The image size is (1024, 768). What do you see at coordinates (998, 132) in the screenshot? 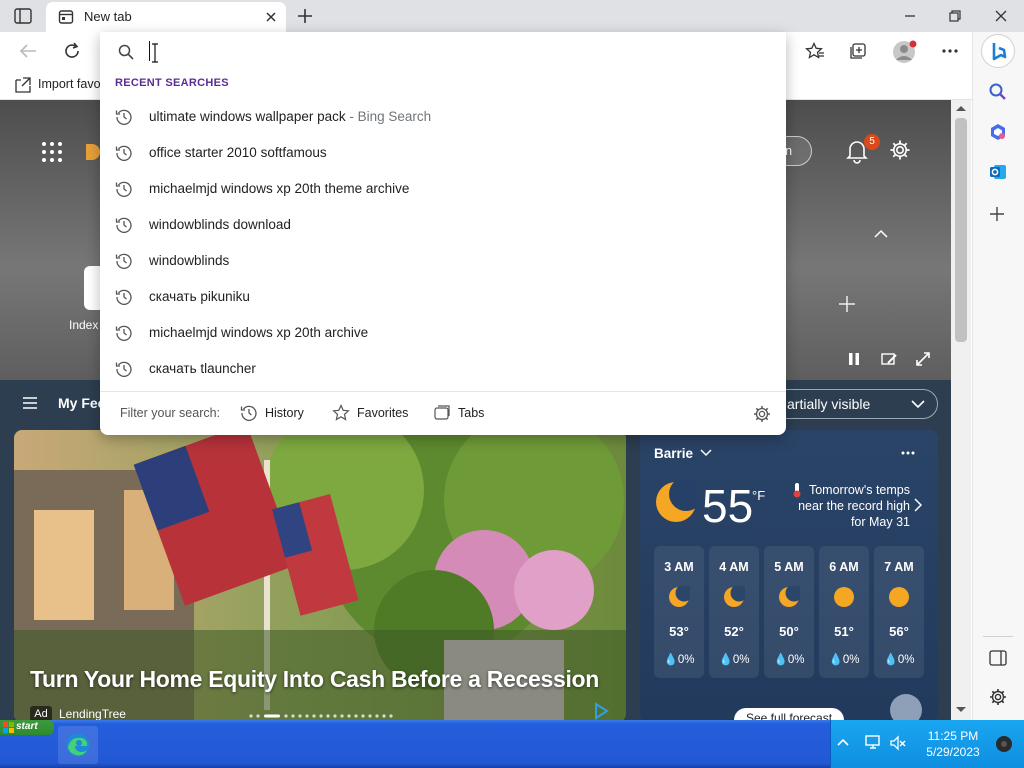
I see `microsoft365-icon` at bounding box center [998, 132].